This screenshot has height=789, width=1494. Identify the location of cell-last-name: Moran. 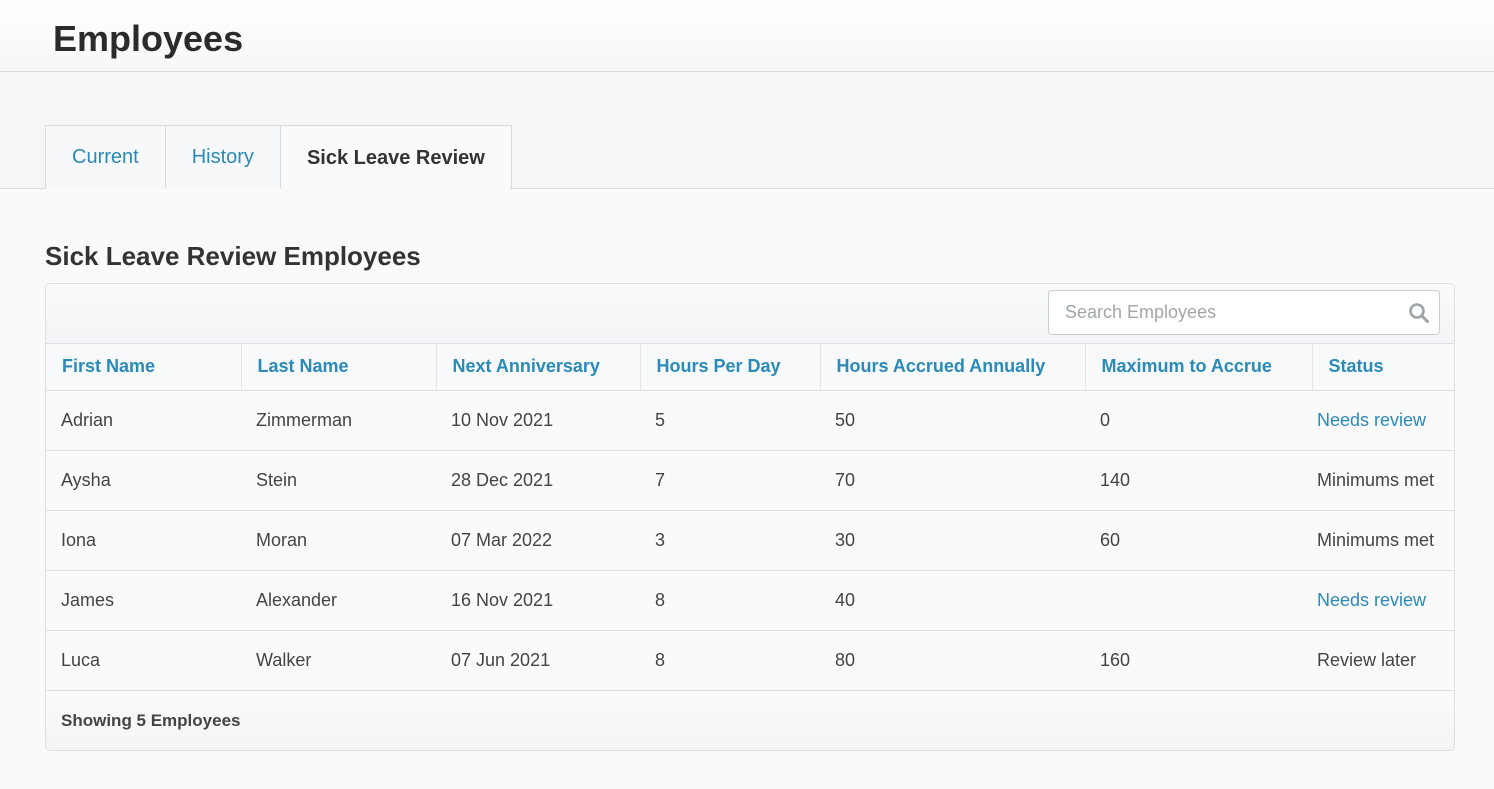
(338, 540).